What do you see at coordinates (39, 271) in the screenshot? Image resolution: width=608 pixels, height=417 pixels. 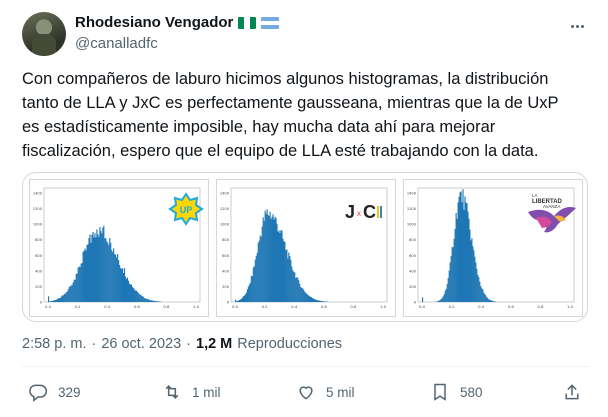 I see `y-tick-label: 400` at bounding box center [39, 271].